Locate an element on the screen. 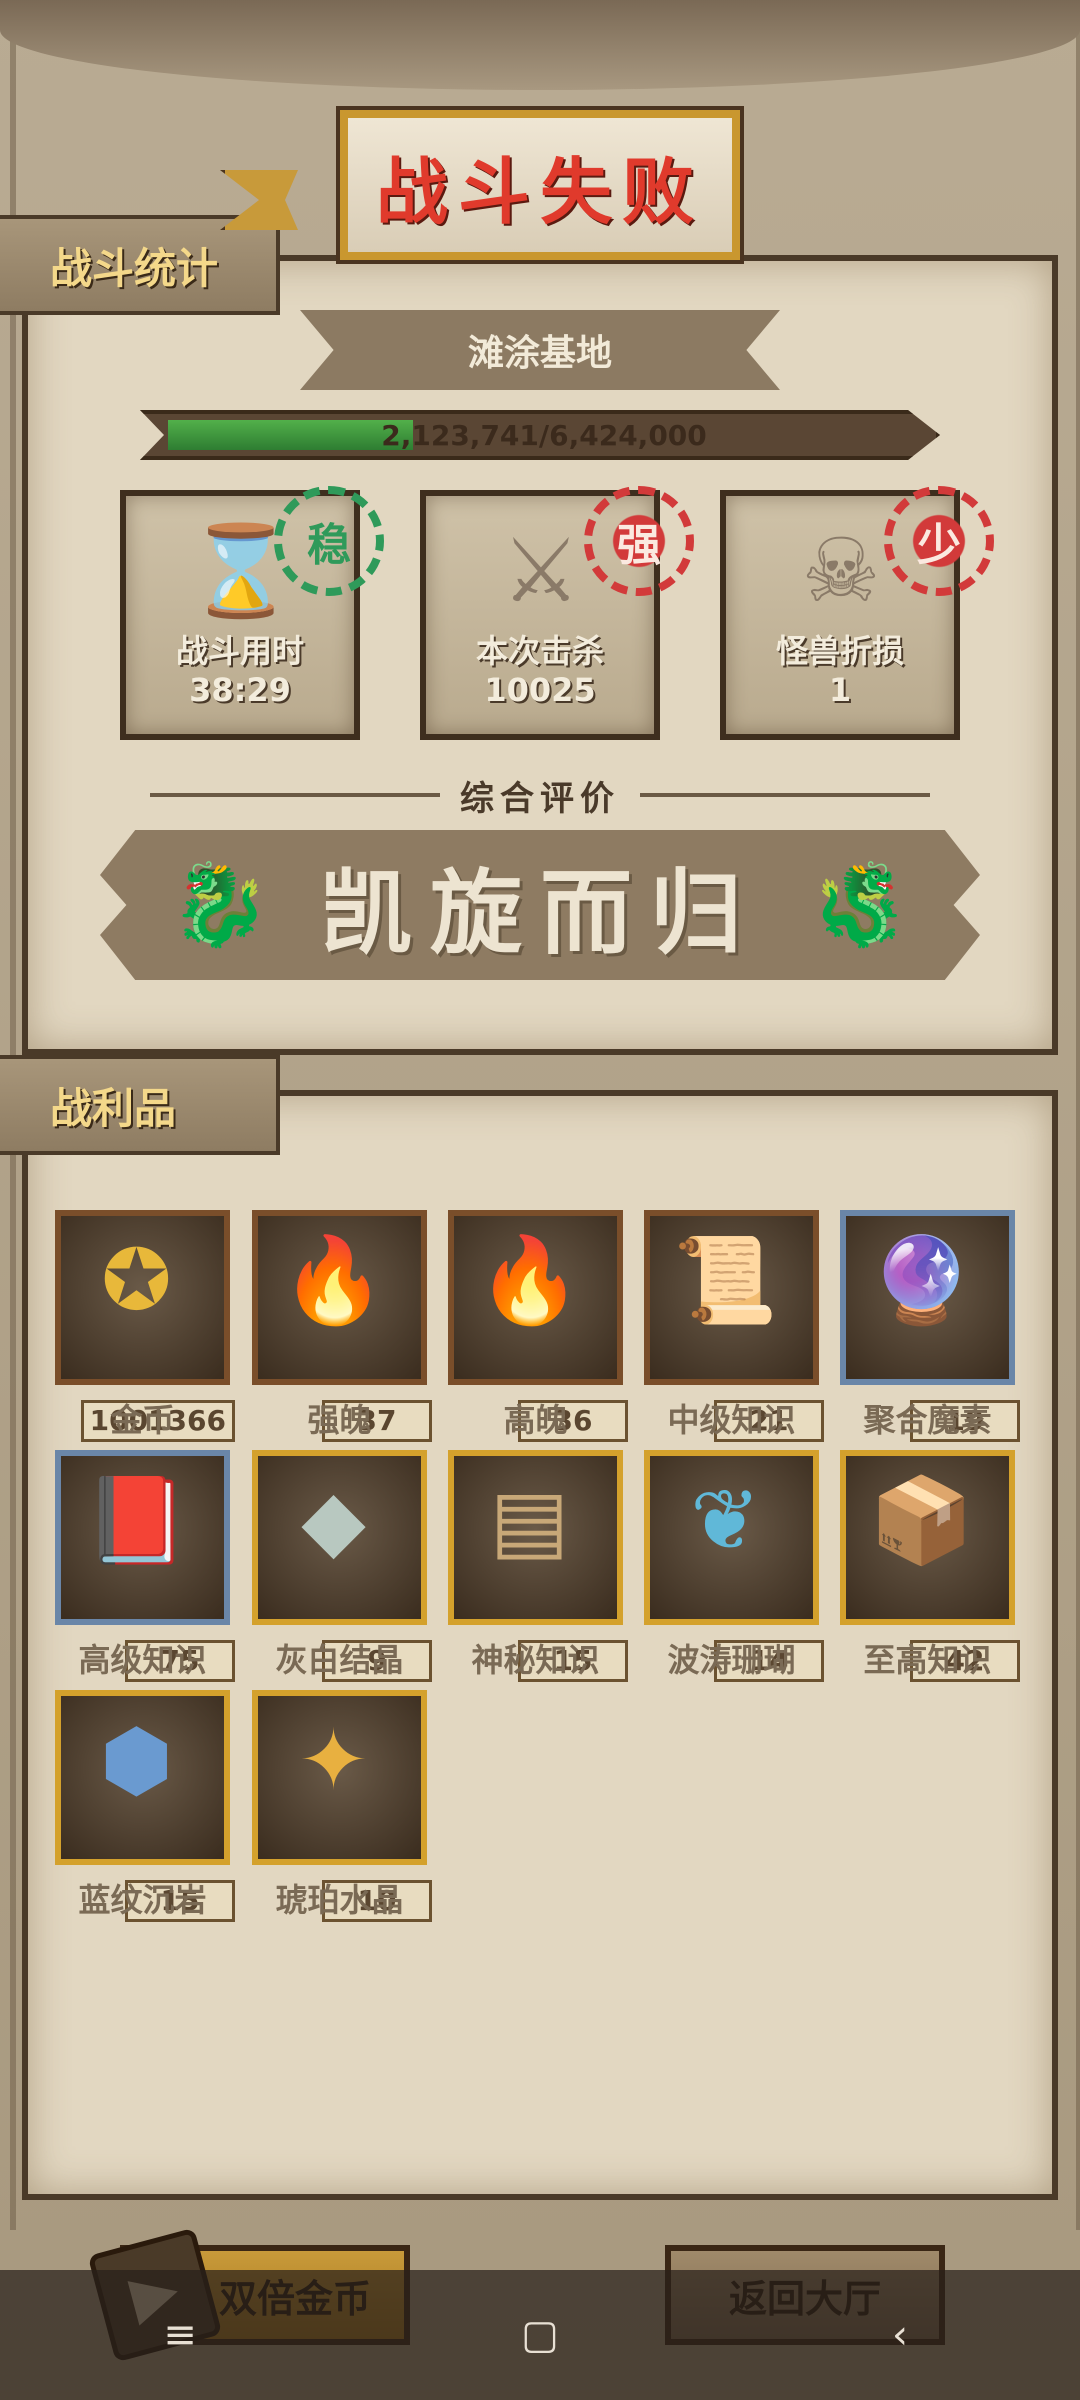 The height and width of the screenshot is (2400, 1080). stat-label: 本次击杀 is located at coordinates (539, 651).